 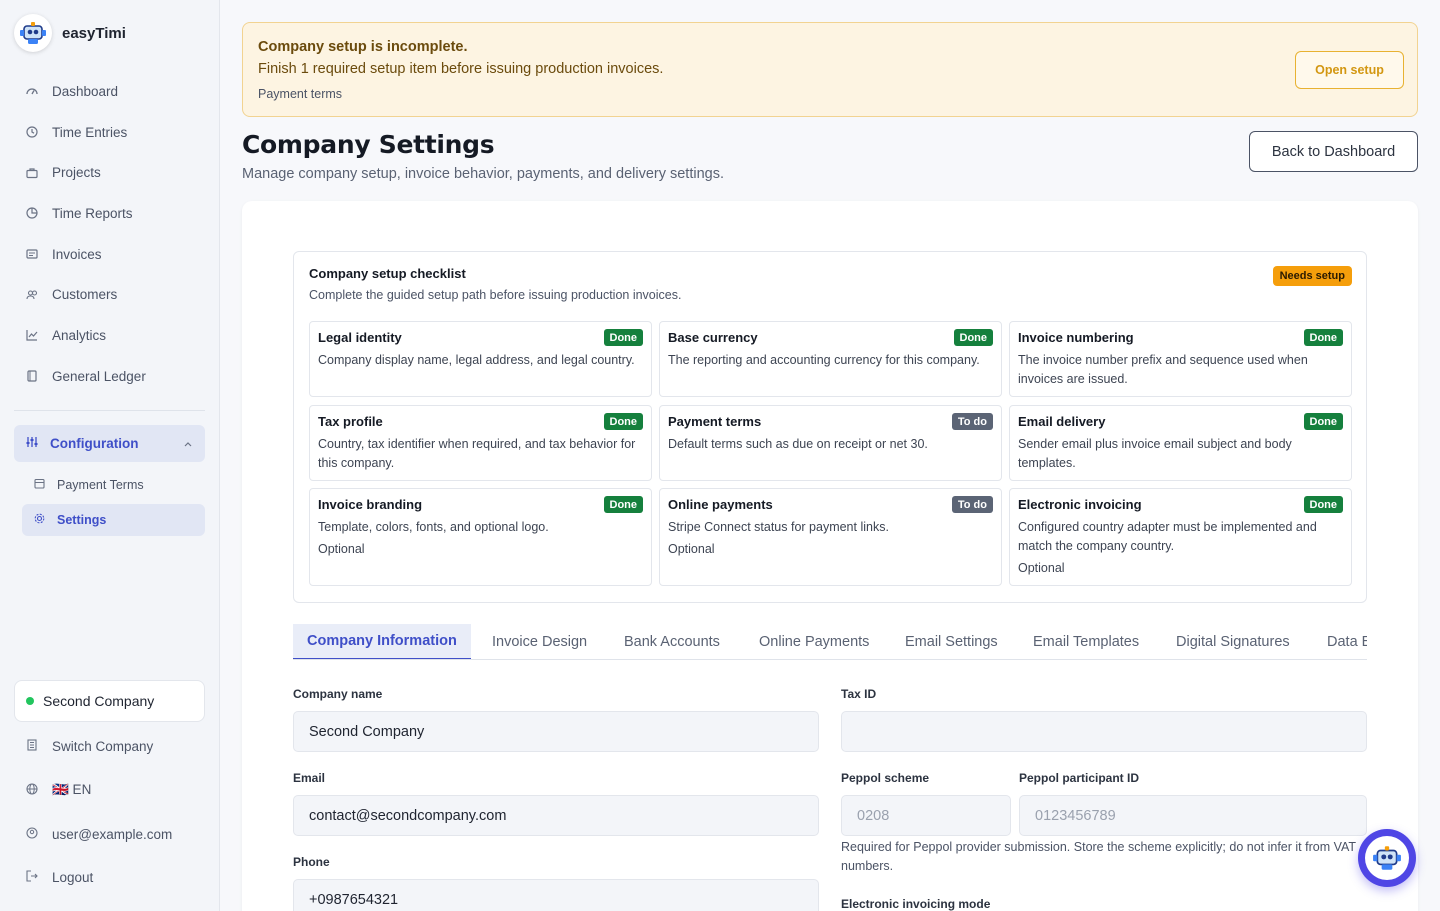 What do you see at coordinates (99, 701) in the screenshot?
I see `company-name: Second Company` at bounding box center [99, 701].